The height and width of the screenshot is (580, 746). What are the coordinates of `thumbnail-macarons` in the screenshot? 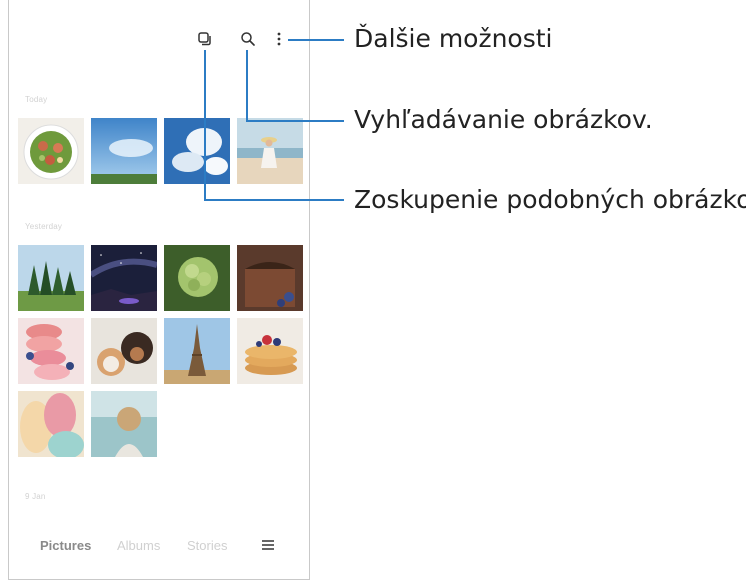 It's located at (51, 351).